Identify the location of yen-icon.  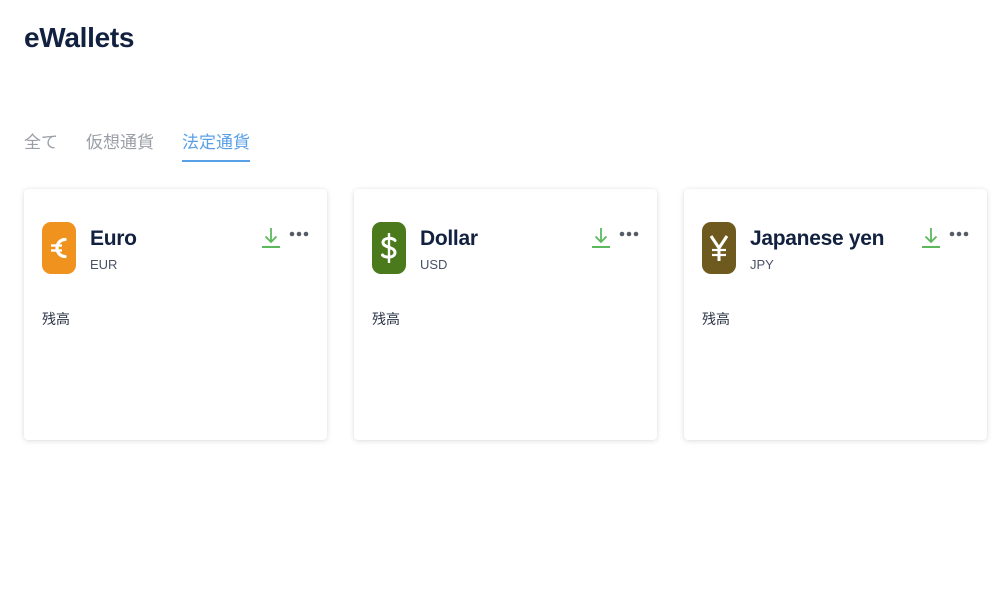
(719, 248).